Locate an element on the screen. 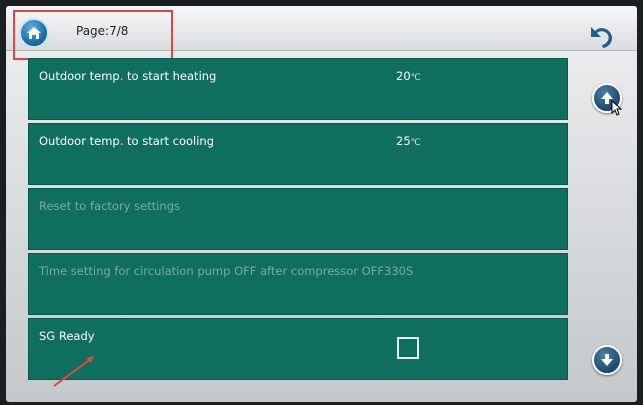 Image resolution: width=643 pixels, height=405 pixels. home-button is located at coordinates (34, 33).